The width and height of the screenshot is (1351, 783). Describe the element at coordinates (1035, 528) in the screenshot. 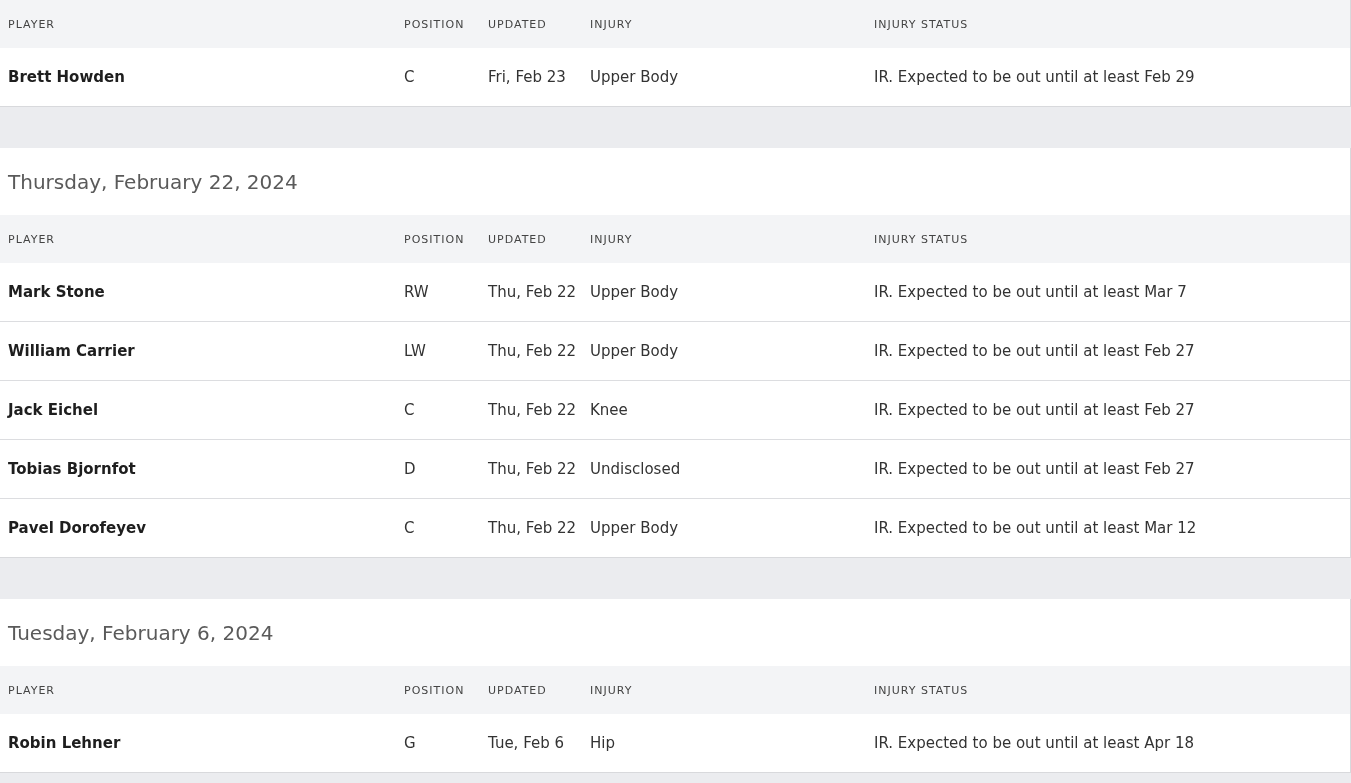

I see `status-cell-text: IR. Expected to be out until at least Mar 12` at that location.